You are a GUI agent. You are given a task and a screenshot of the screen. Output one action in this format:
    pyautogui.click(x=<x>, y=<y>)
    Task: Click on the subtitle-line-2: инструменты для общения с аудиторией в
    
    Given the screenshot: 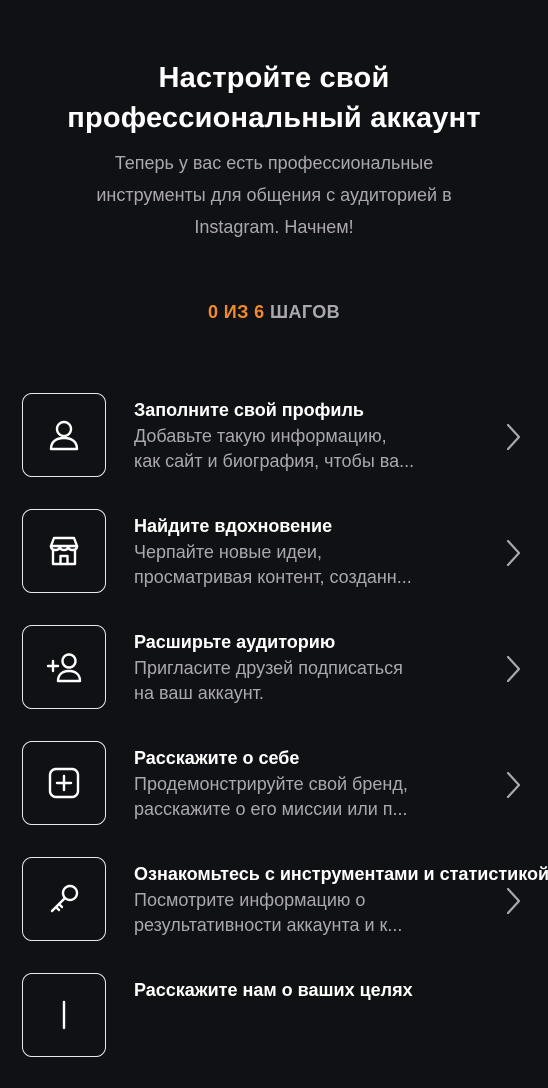 What is the action you would take?
    pyautogui.click(x=274, y=195)
    